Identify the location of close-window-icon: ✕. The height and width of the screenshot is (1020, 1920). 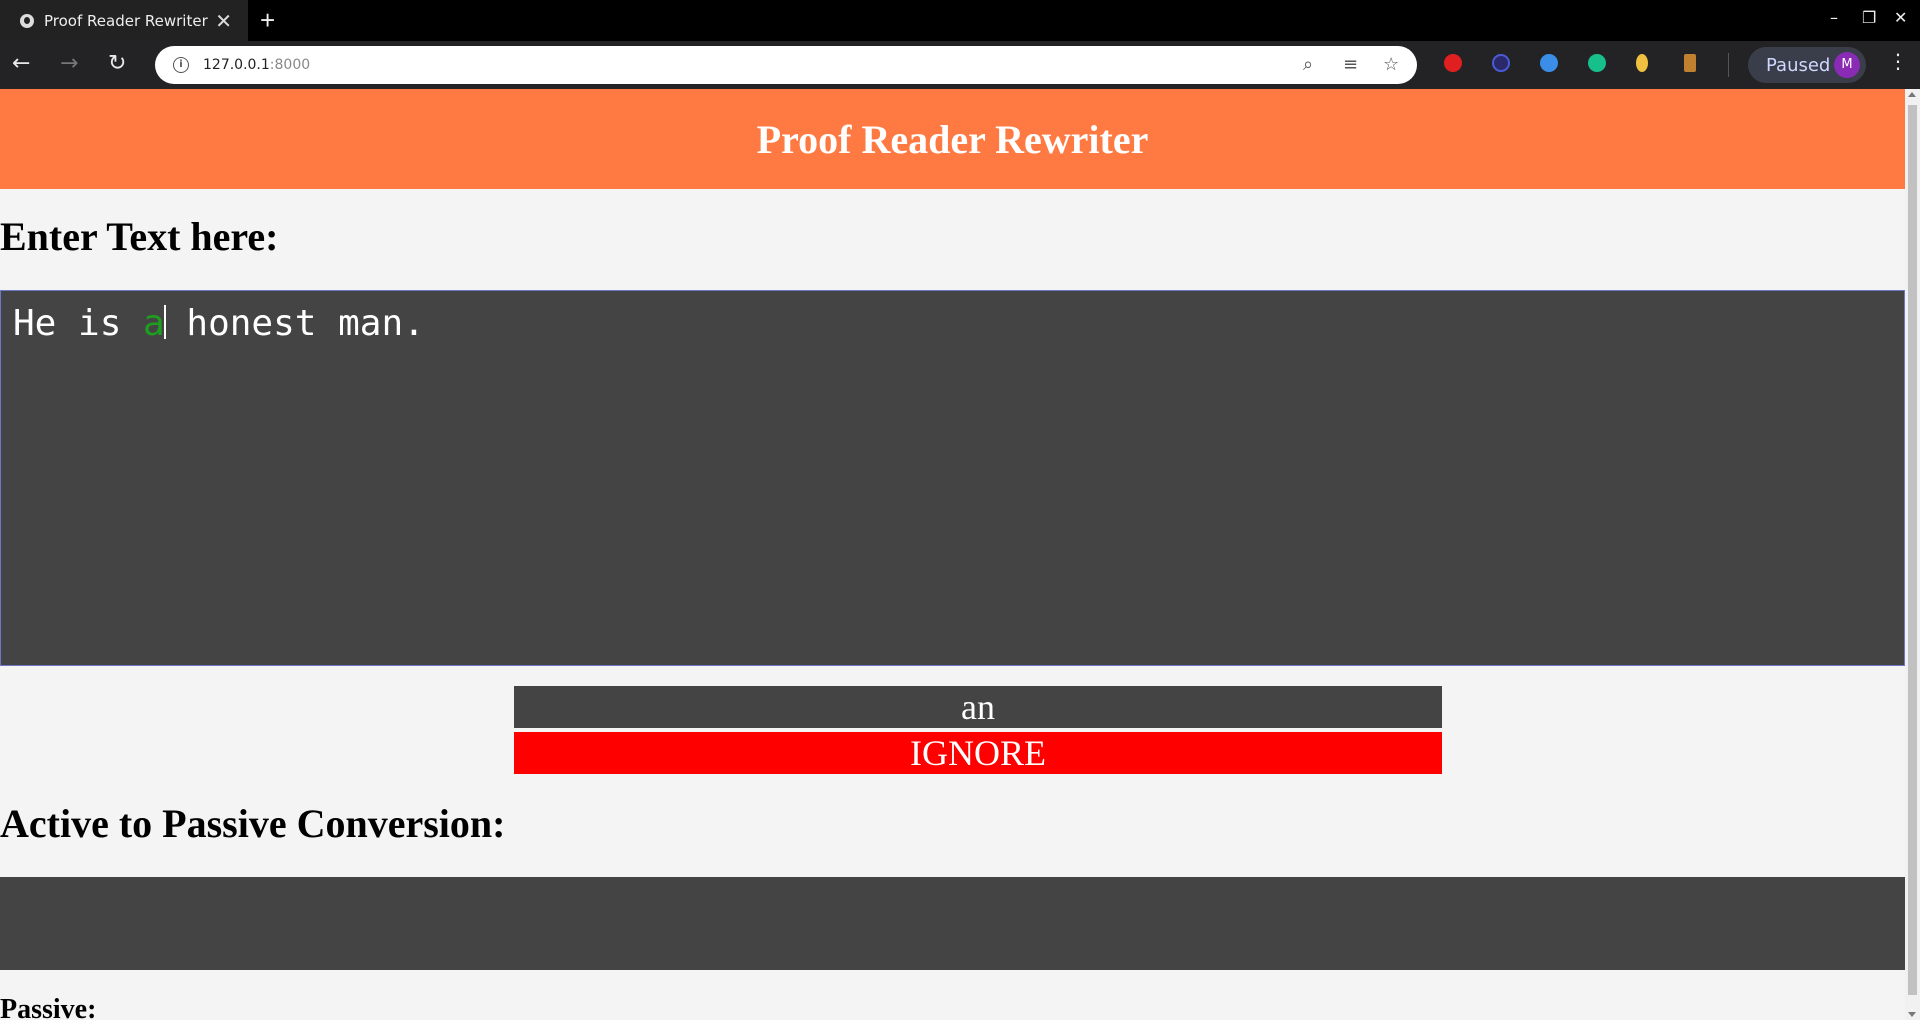
(1900, 17).